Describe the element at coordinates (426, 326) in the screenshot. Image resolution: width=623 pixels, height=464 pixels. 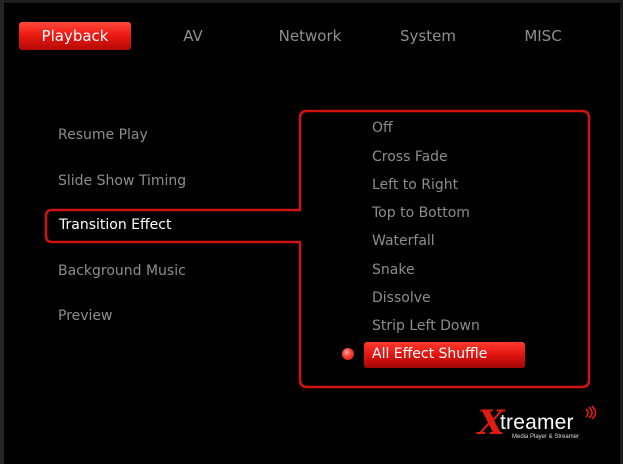
I see `option-strip-left-down: Strip Left Down` at that location.